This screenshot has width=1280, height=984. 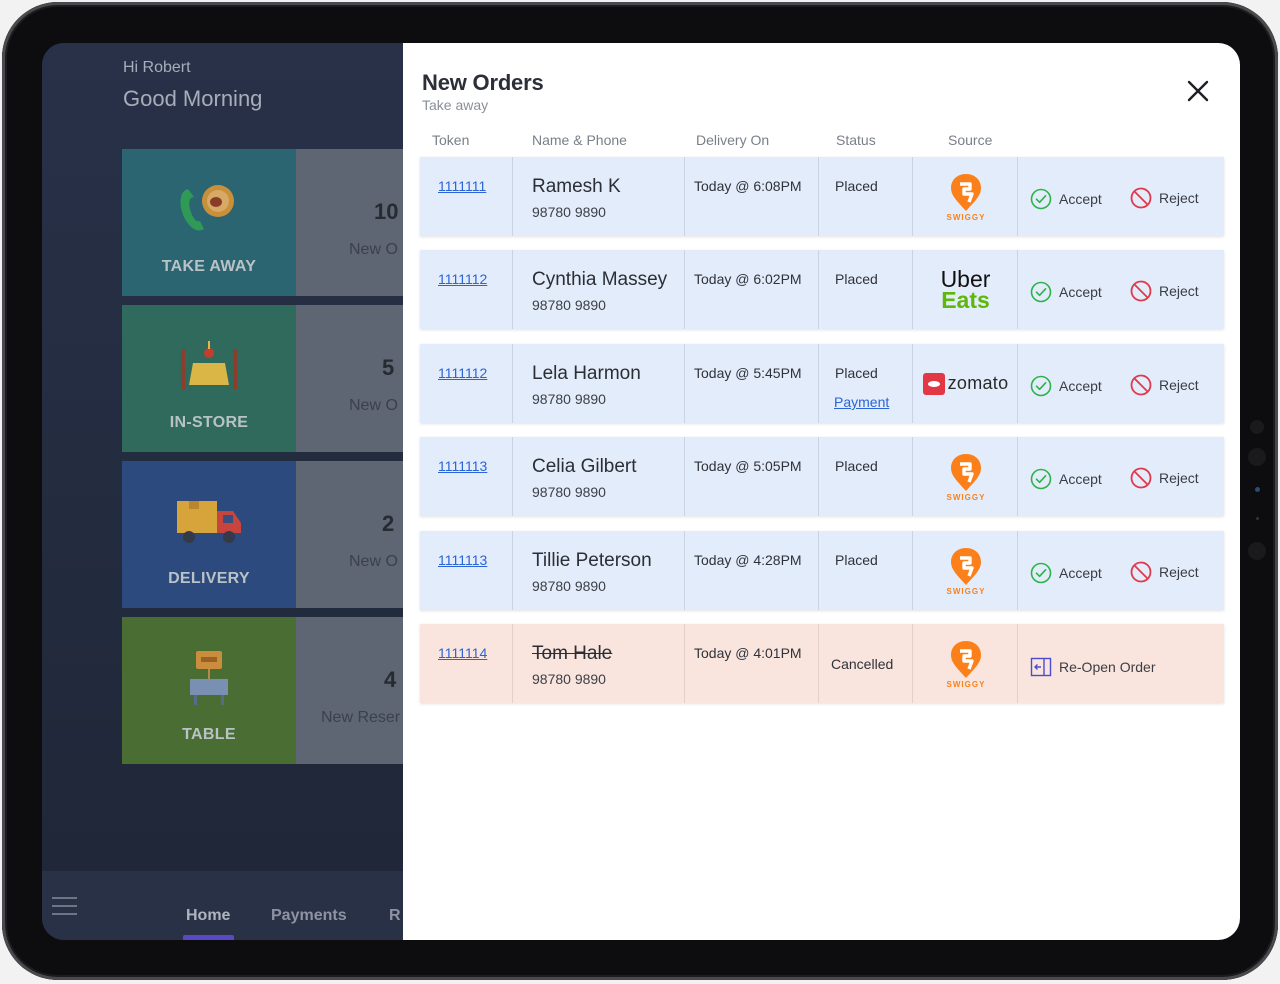 What do you see at coordinates (349, 222) in the screenshot?
I see `count-card-take-away: 10 New O` at bounding box center [349, 222].